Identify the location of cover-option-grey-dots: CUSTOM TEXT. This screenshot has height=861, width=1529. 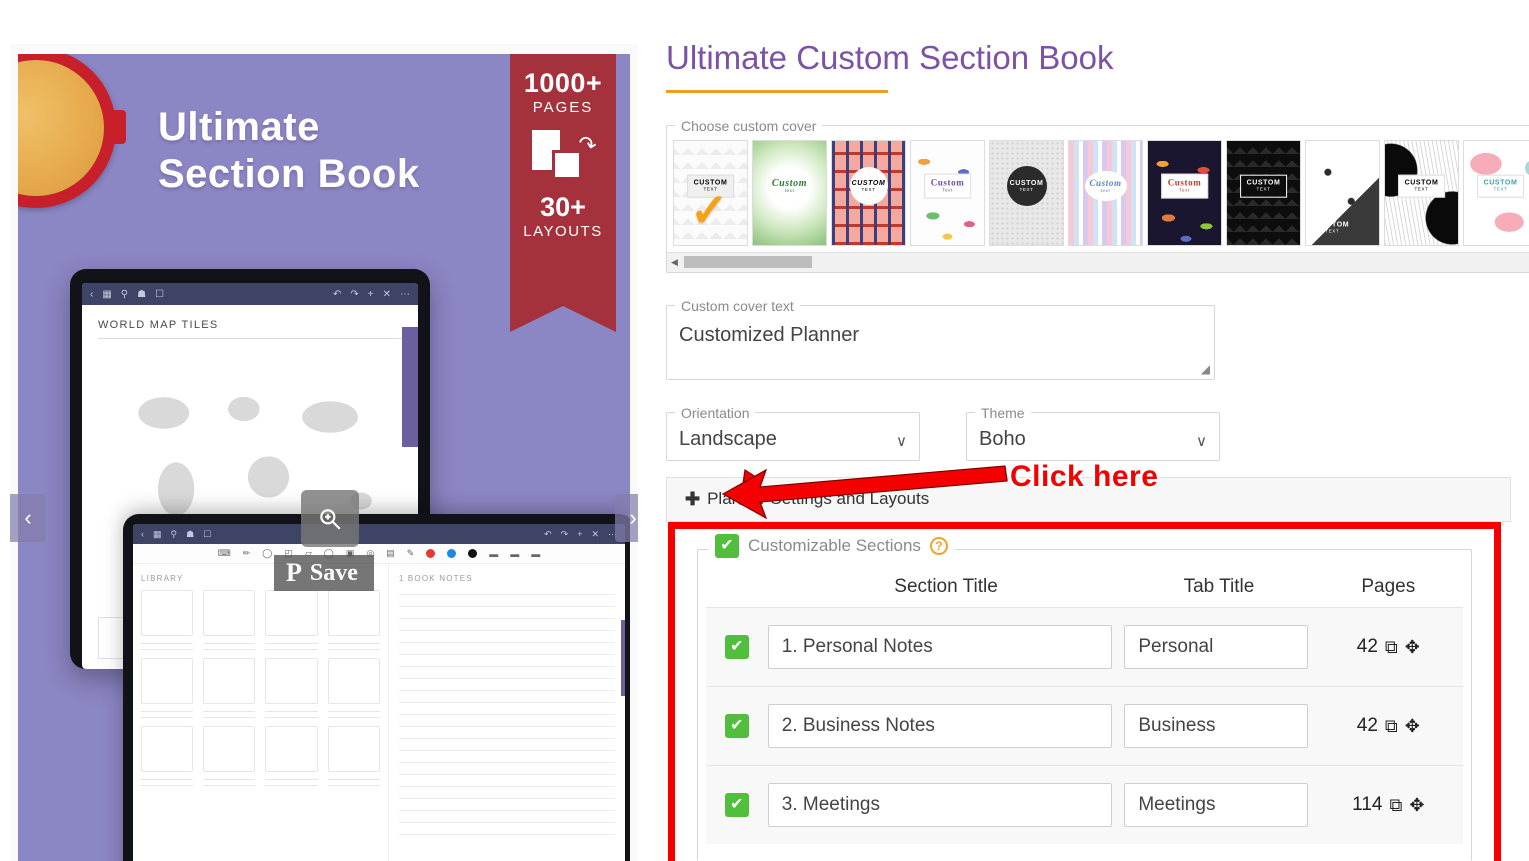
(1026, 192).